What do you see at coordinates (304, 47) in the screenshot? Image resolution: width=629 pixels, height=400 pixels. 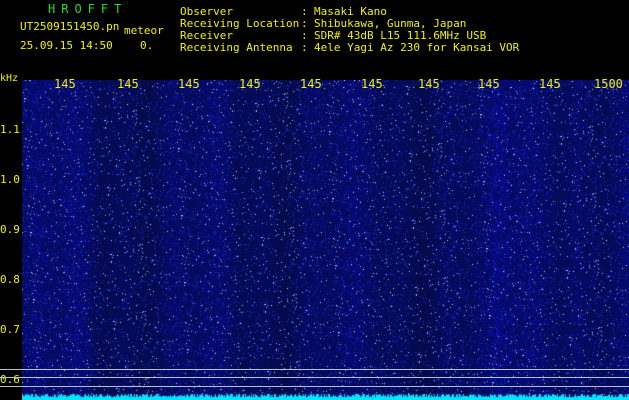 I see `antenna-colon: :` at bounding box center [304, 47].